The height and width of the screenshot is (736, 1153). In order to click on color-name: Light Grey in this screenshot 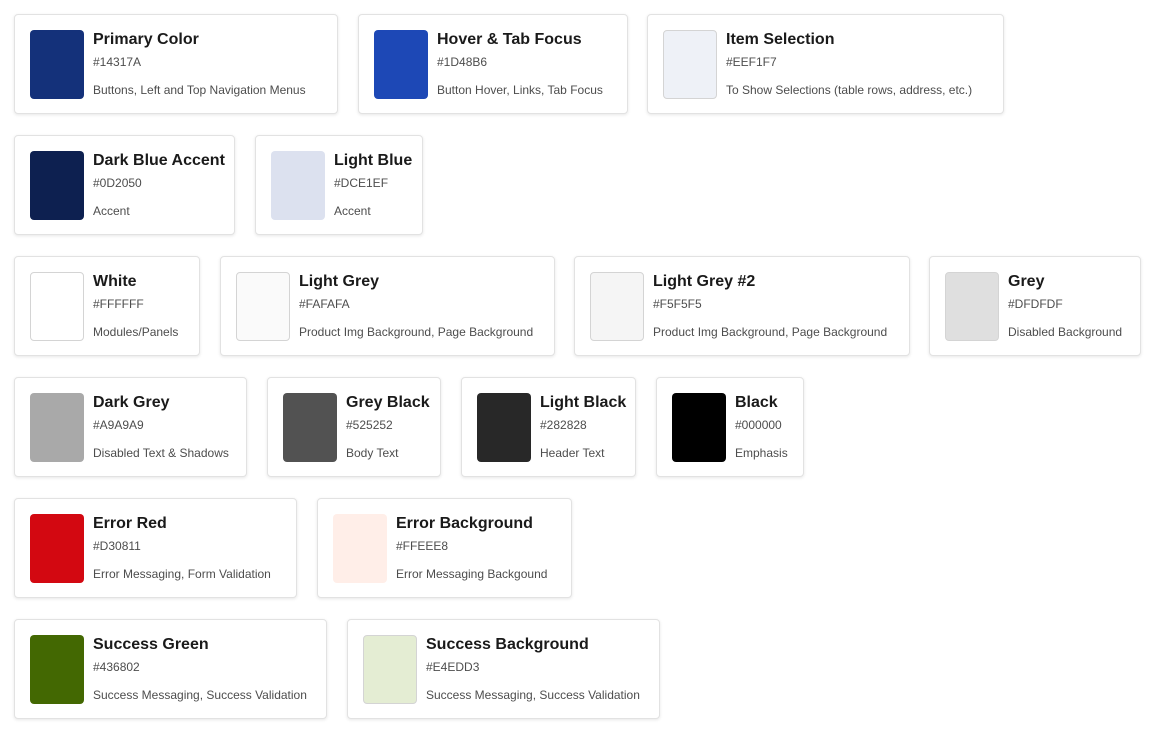, I will do `click(339, 281)`.